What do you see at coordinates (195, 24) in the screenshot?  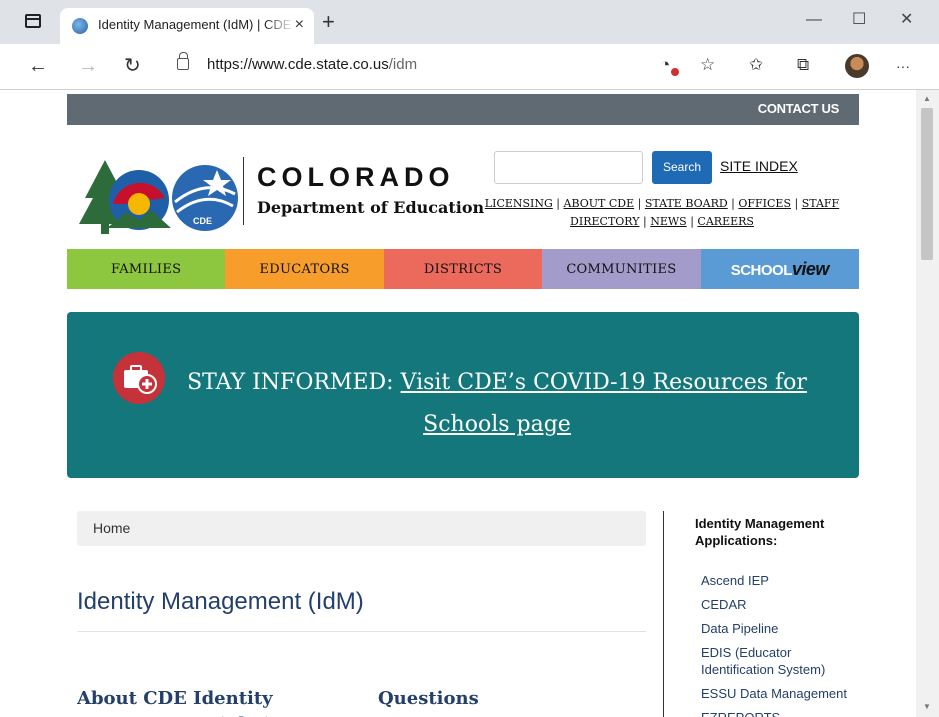 I see `tab-title: Identity Management (IdM) | CDE` at bounding box center [195, 24].